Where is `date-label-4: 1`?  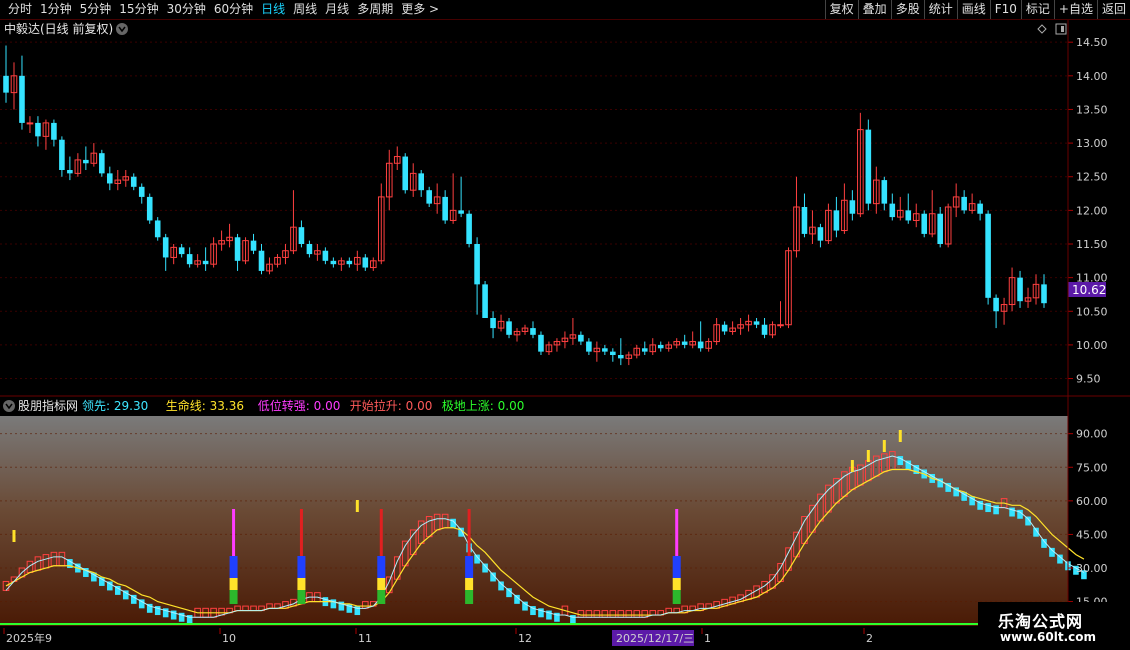
date-label-4: 1 is located at coordinates (707, 638).